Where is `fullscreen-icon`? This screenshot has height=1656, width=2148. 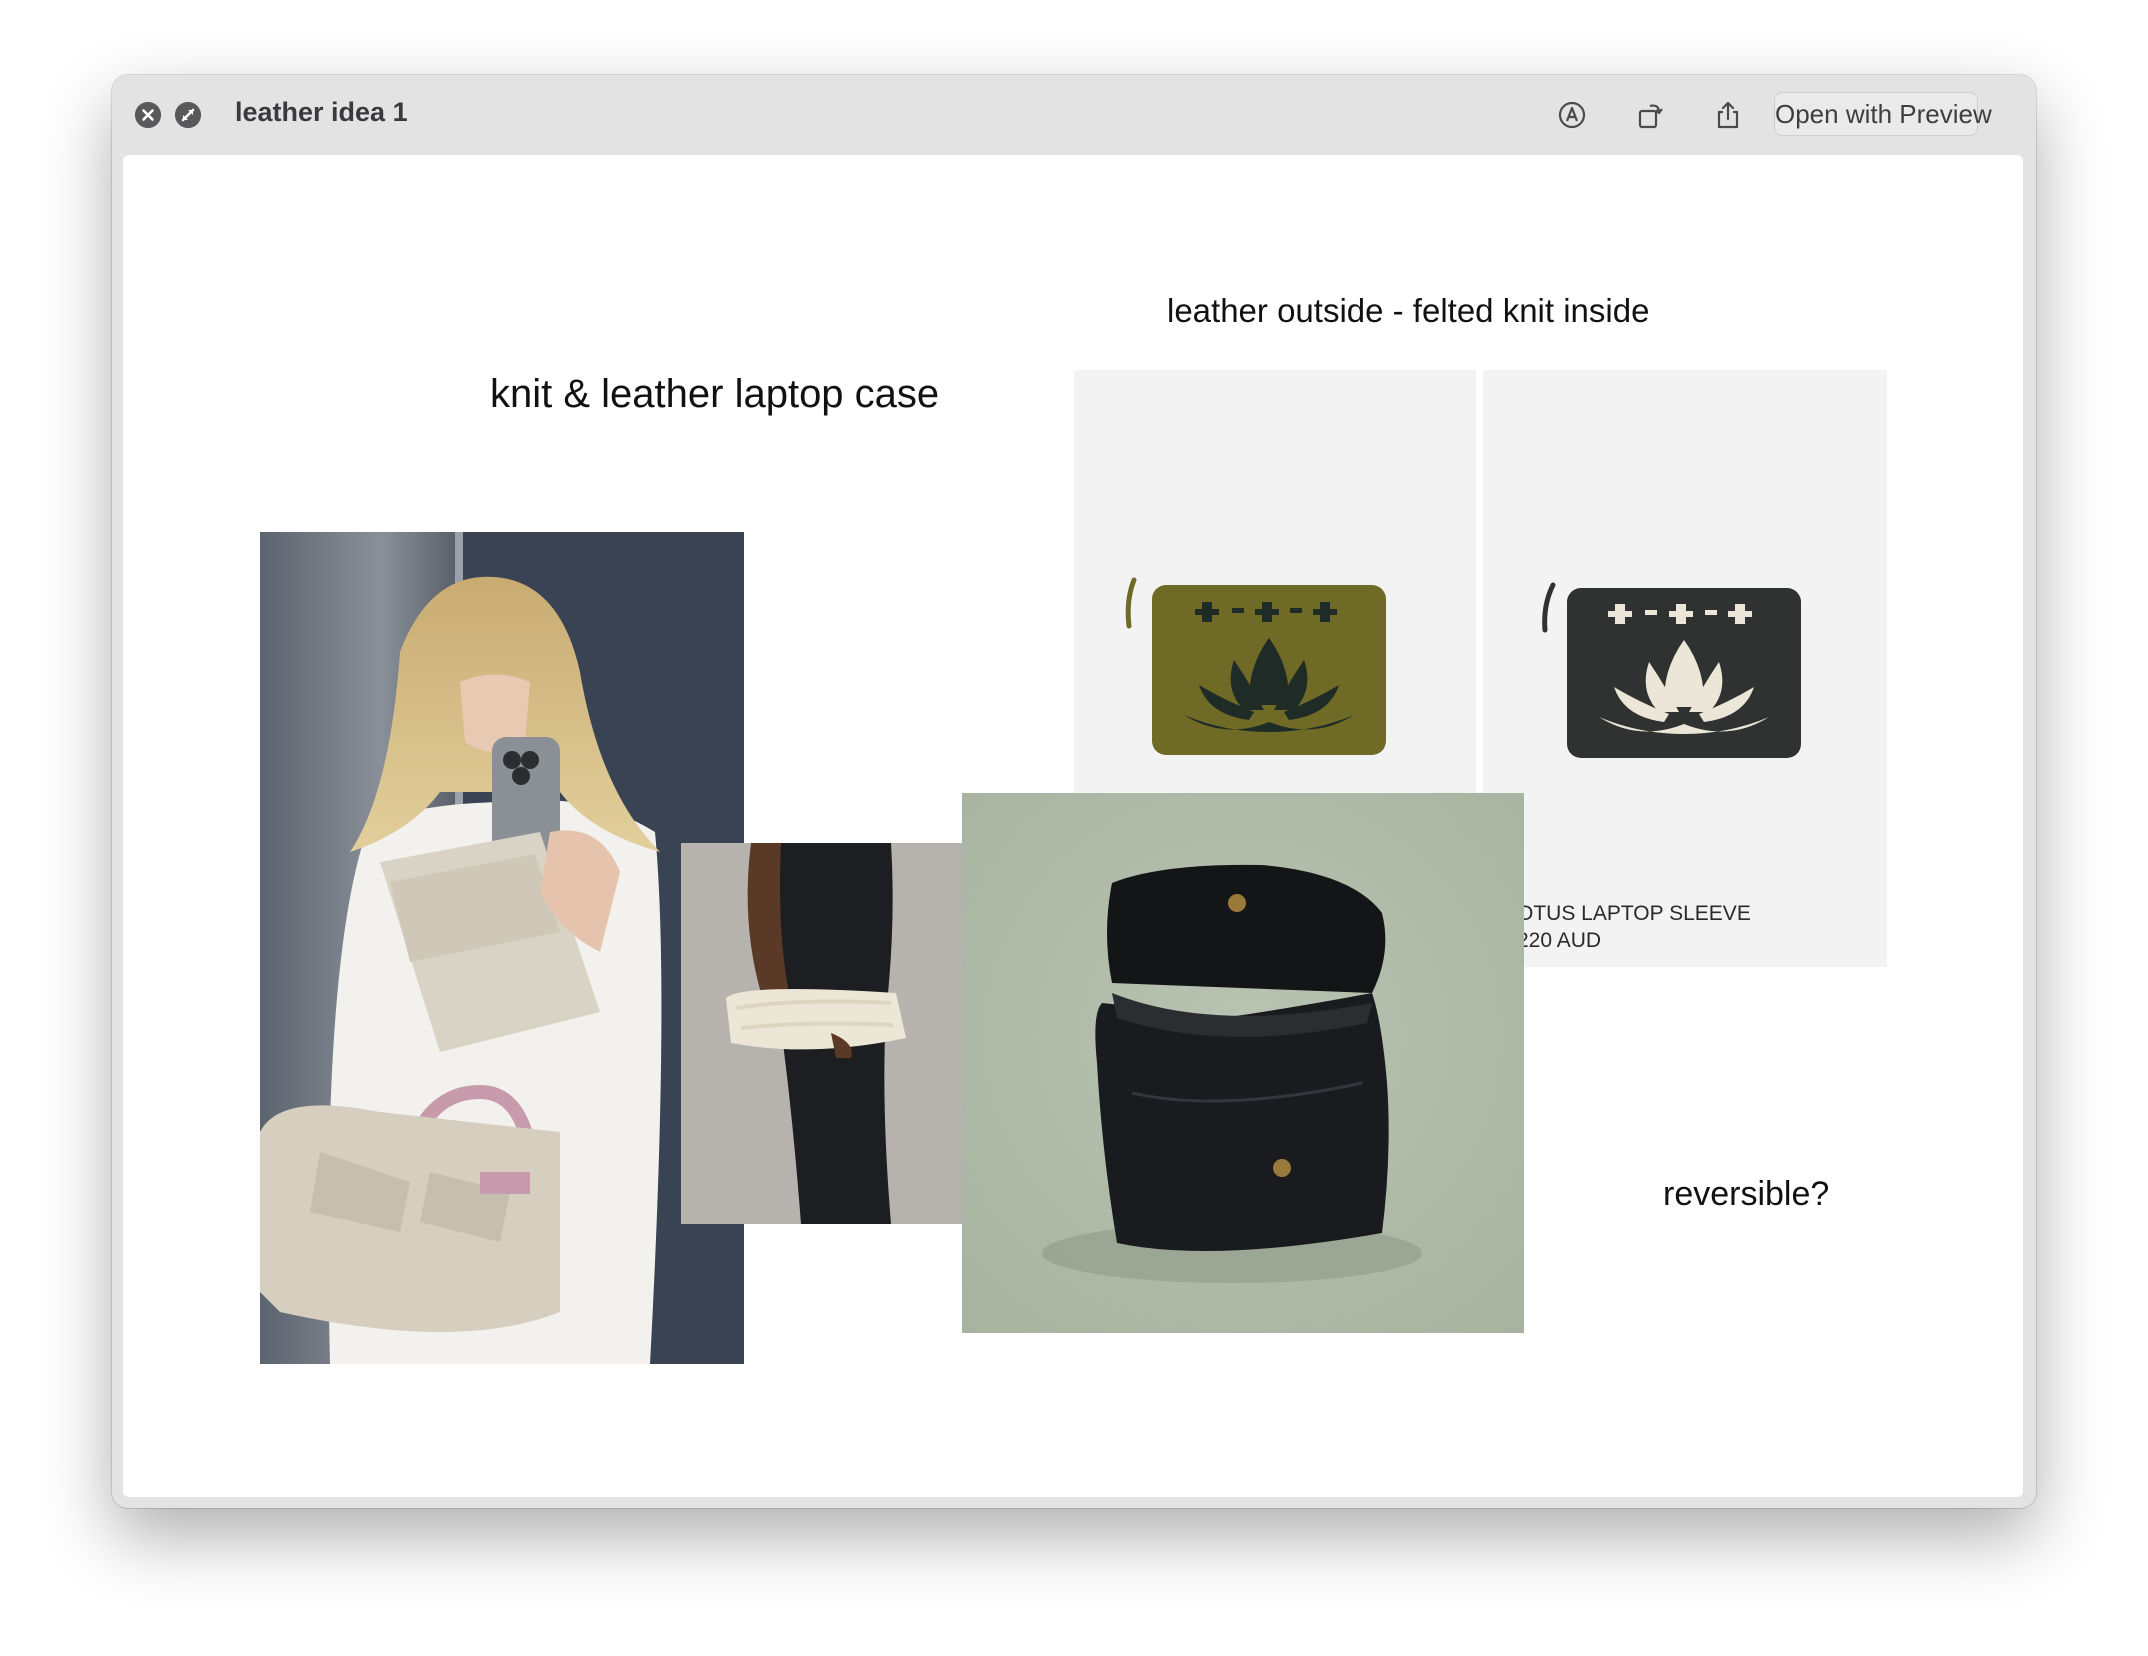
fullscreen-icon is located at coordinates (188, 115).